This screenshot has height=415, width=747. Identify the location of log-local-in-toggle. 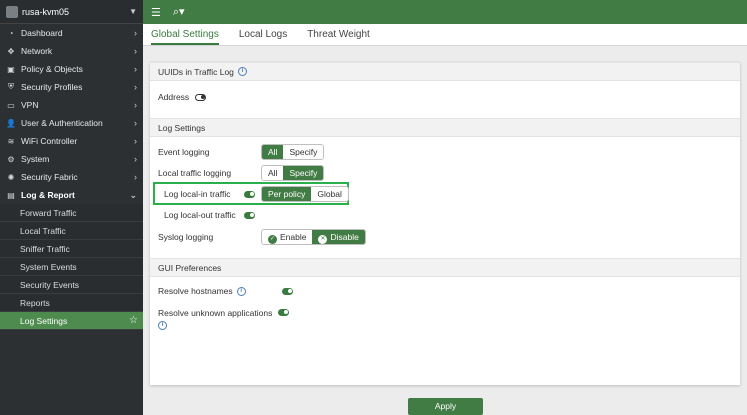
(249, 194).